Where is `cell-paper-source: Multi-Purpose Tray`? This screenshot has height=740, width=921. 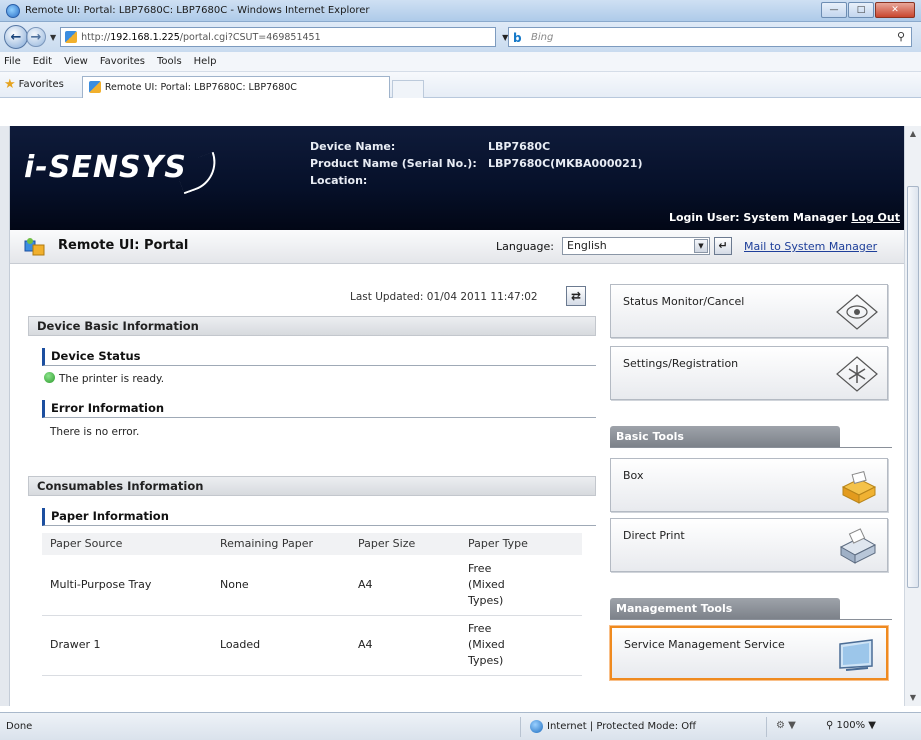 cell-paper-source: Multi-Purpose Tray is located at coordinates (127, 585).